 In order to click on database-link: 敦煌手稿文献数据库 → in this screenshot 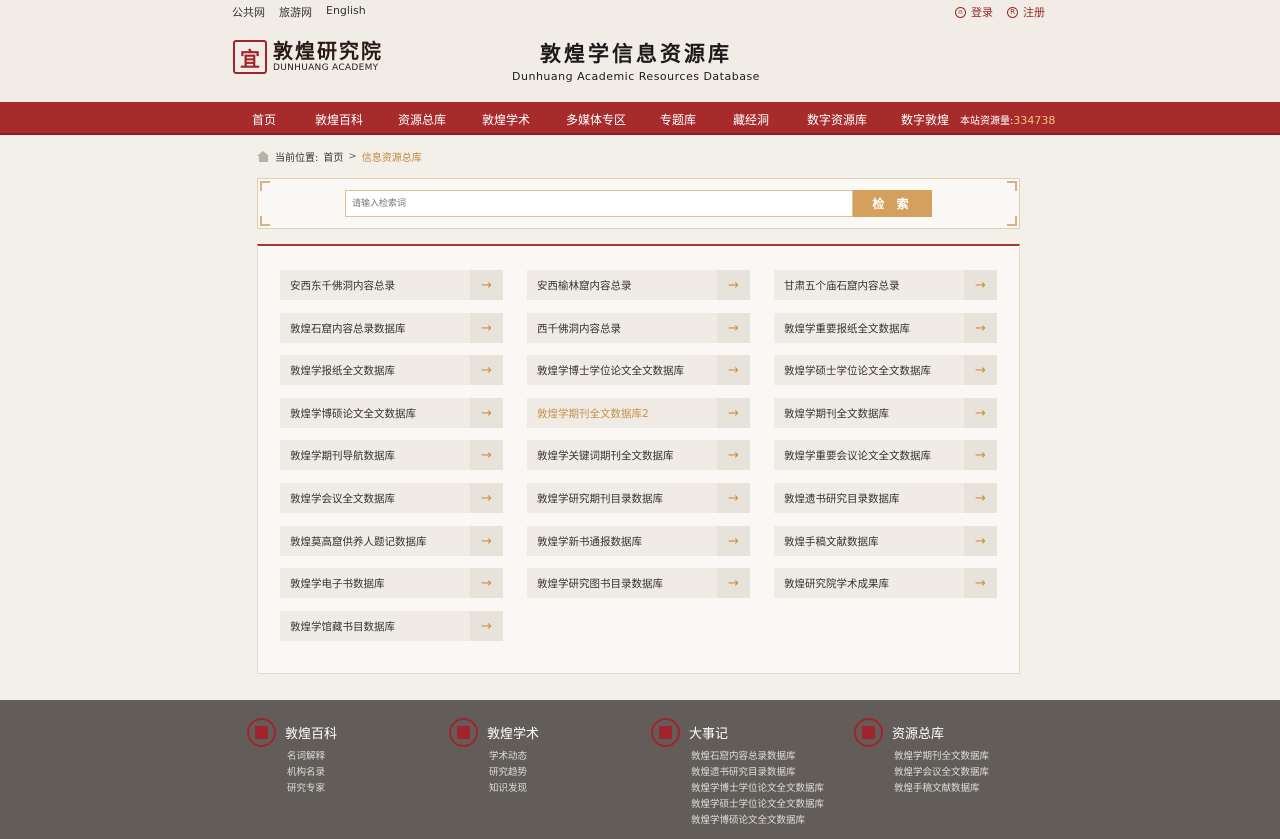, I will do `click(885, 541)`.